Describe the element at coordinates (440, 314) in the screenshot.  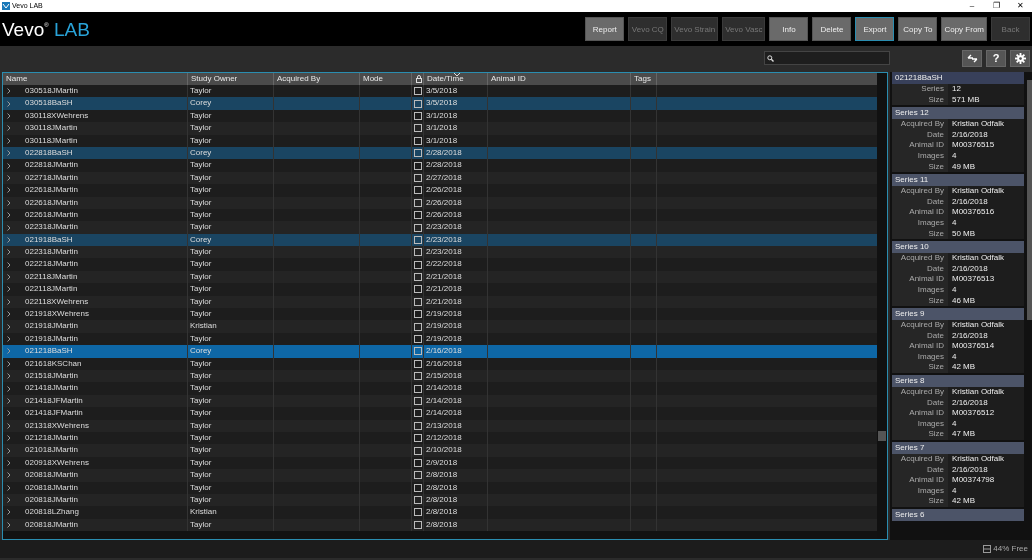
I see `table-row: 021918XWehrens Taylor 2/19/2018` at that location.